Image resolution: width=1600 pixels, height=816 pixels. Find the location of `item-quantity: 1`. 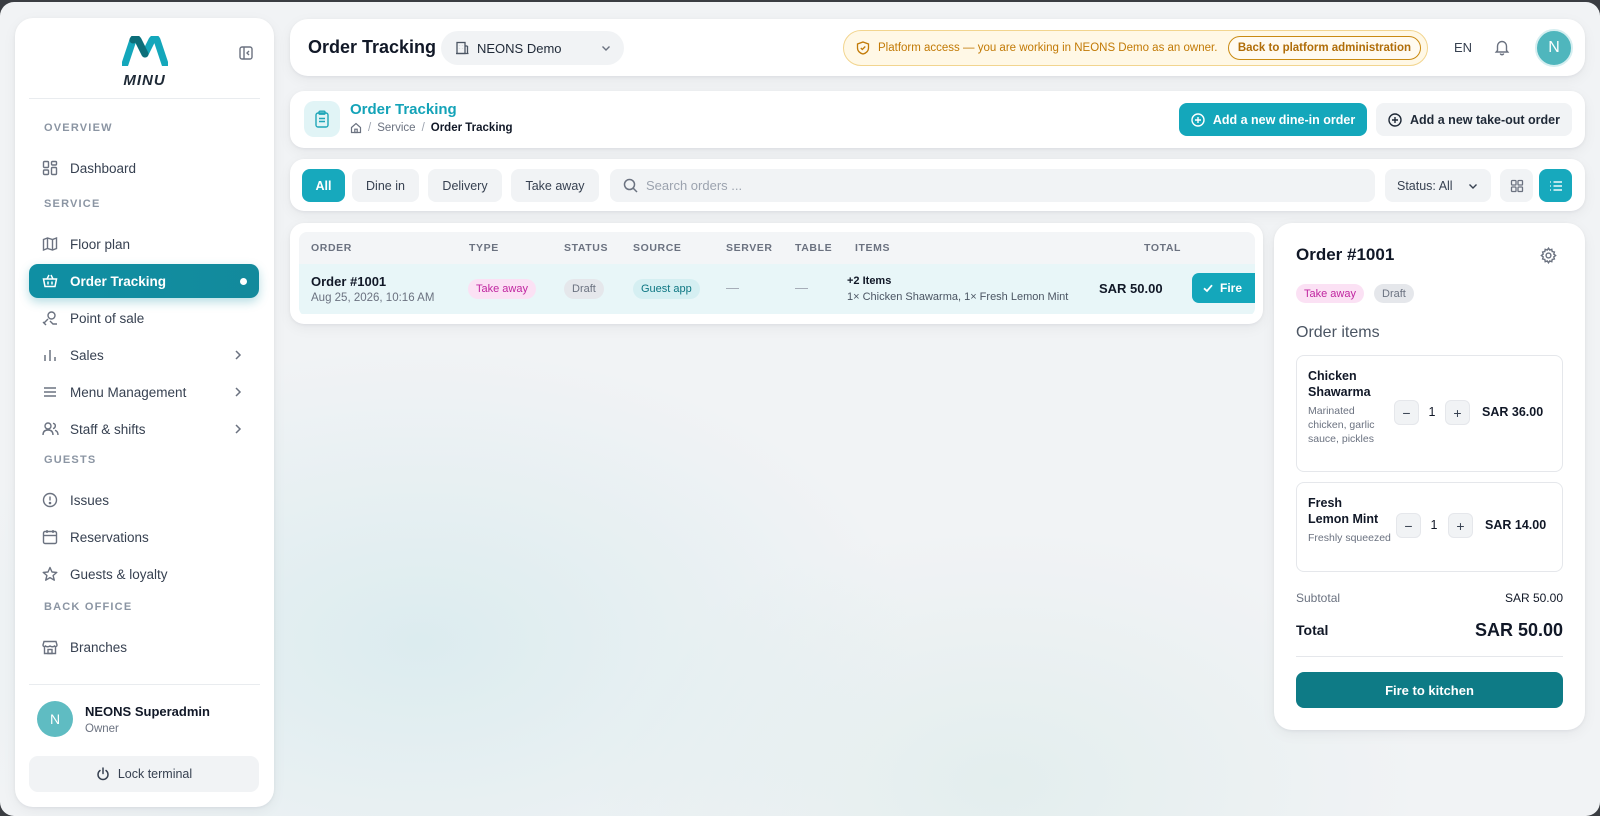

item-quantity: 1 is located at coordinates (1434, 525).